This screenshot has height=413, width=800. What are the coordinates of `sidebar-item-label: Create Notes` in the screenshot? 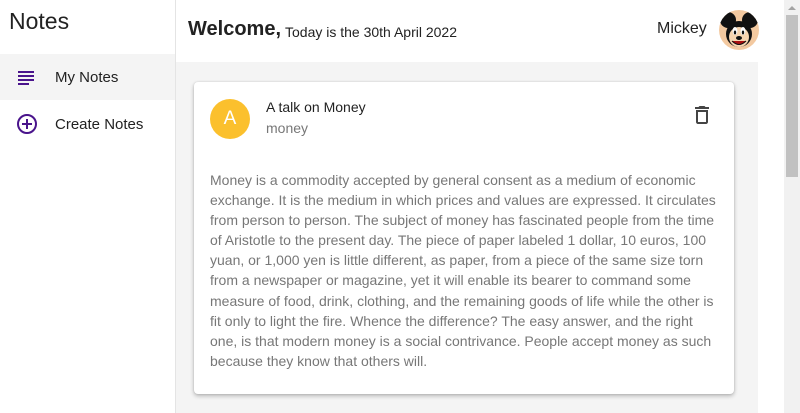 It's located at (99, 124).